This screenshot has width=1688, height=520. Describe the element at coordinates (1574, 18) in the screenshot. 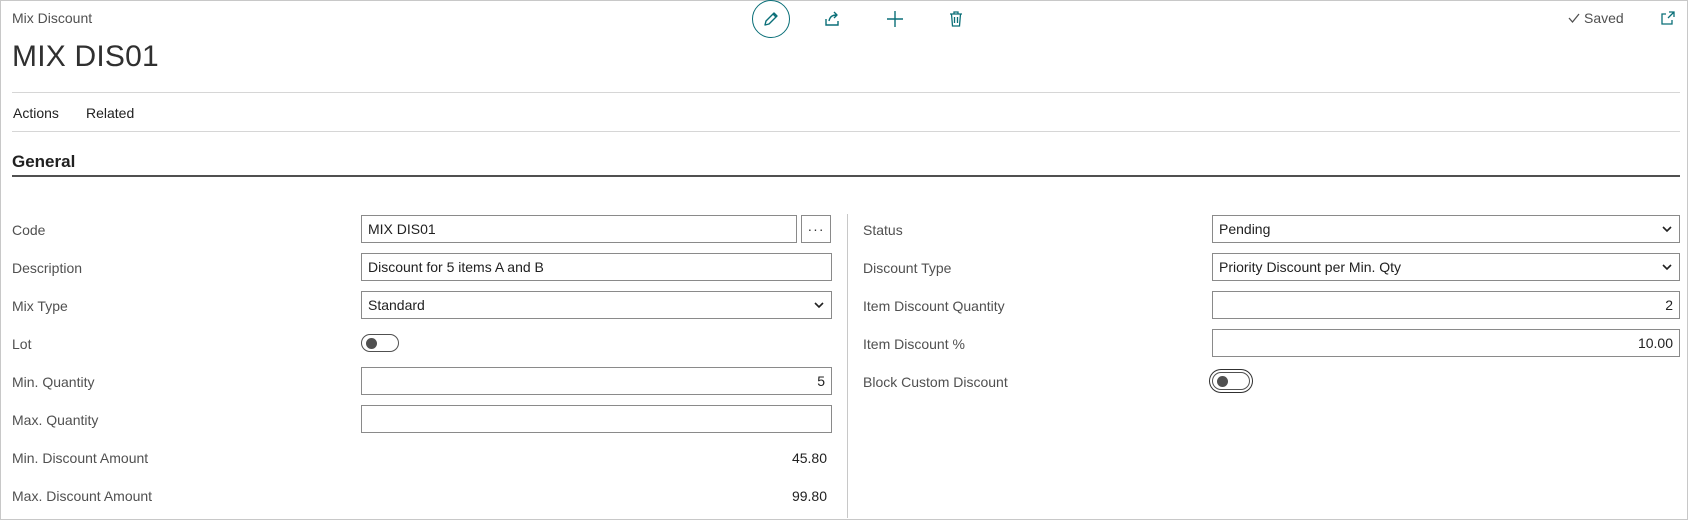

I see `checkmark-icon` at that location.